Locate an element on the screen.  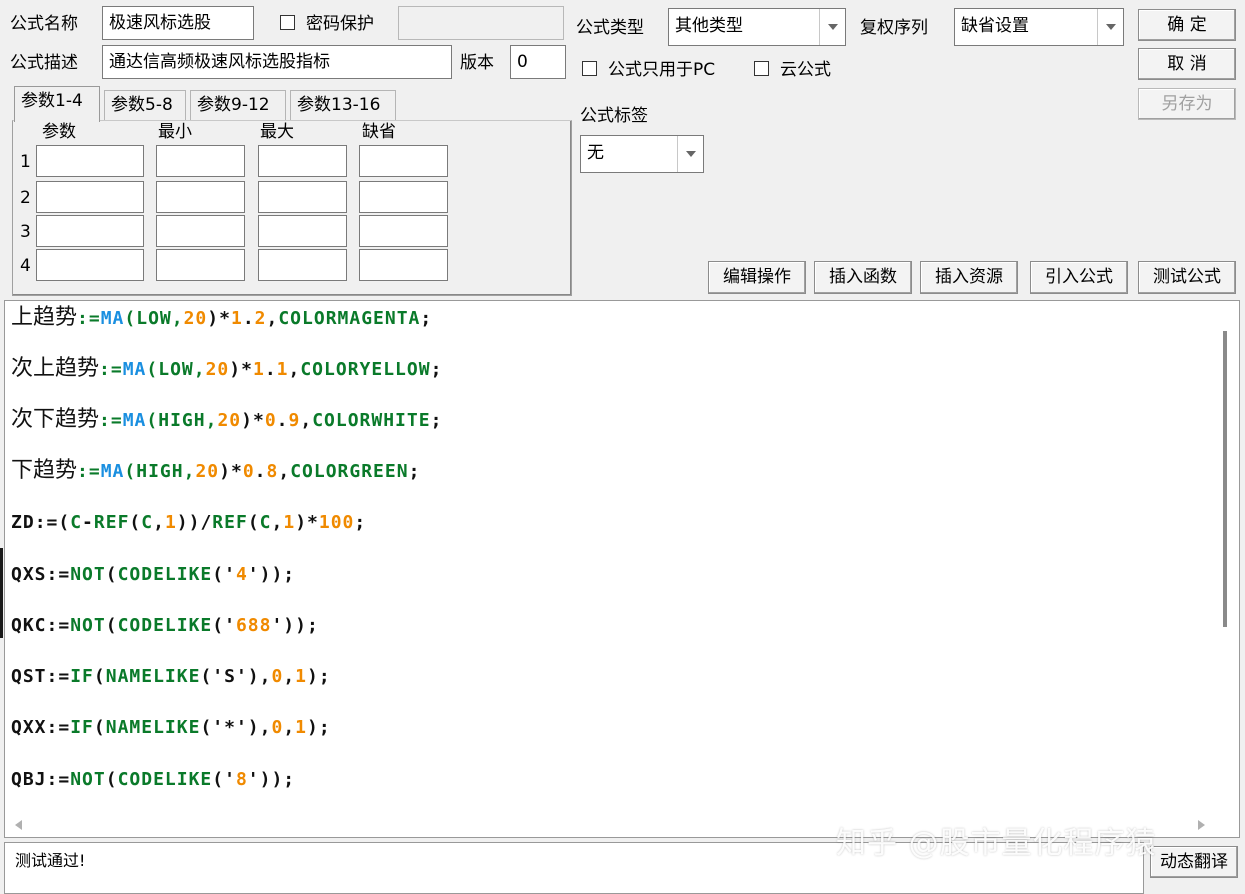
code-line: 下趋势:=MA(HIGH,20)*0.8,COLORGREEN; is located at coordinates (215, 471).